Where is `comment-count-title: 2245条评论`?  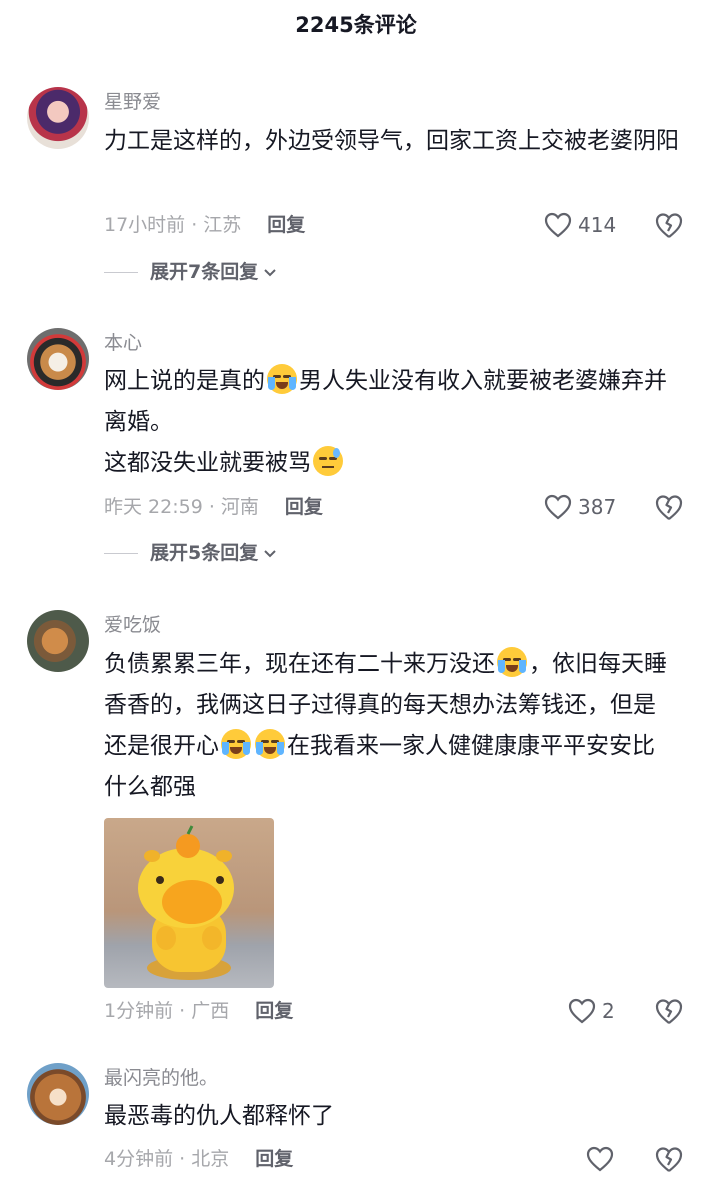
comment-count-title: 2245条评论 is located at coordinates (356, 25).